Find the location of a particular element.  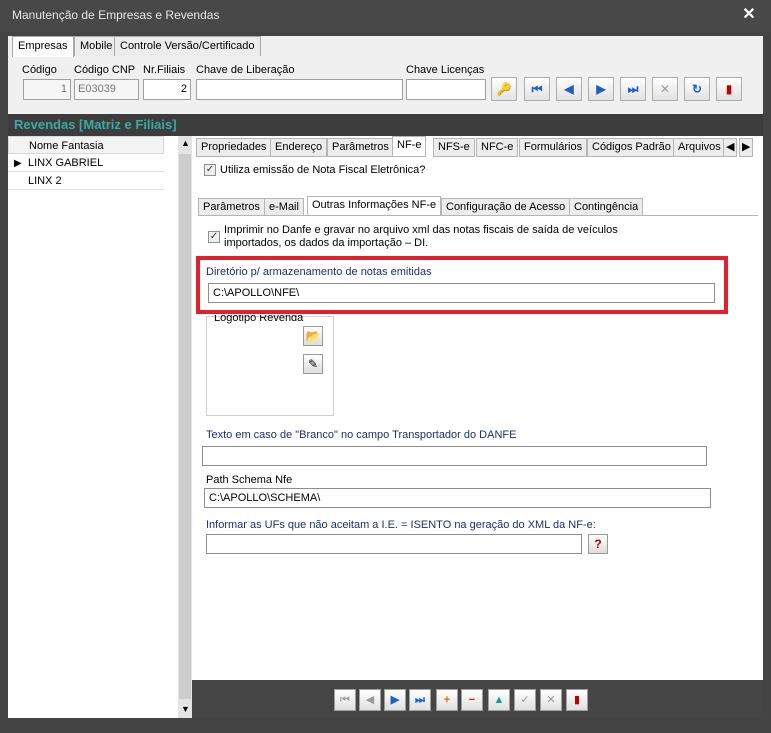

tab-contingencia: Contingência is located at coordinates (606, 207).